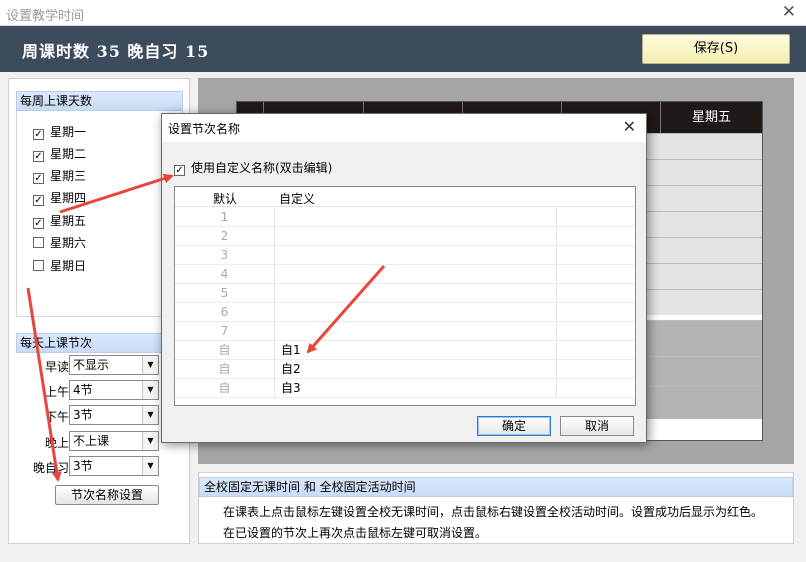  Describe the element at coordinates (59, 154) in the screenshot. I see `day-checkbox-tue: ✓ 星期二` at that location.